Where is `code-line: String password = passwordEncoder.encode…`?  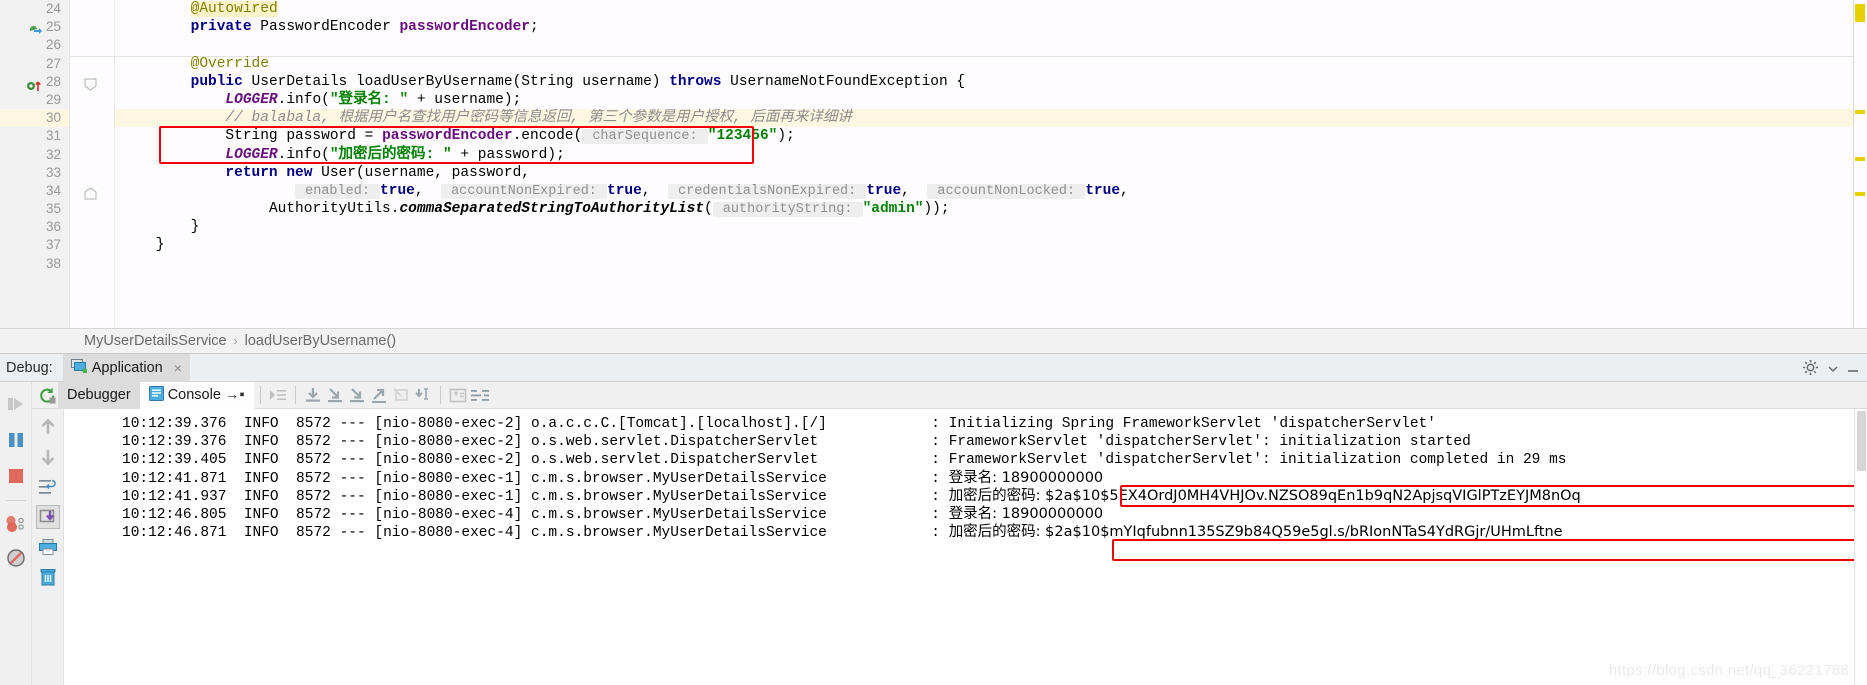 code-line: String password = passwordEncoder.encode… is located at coordinates (991, 136).